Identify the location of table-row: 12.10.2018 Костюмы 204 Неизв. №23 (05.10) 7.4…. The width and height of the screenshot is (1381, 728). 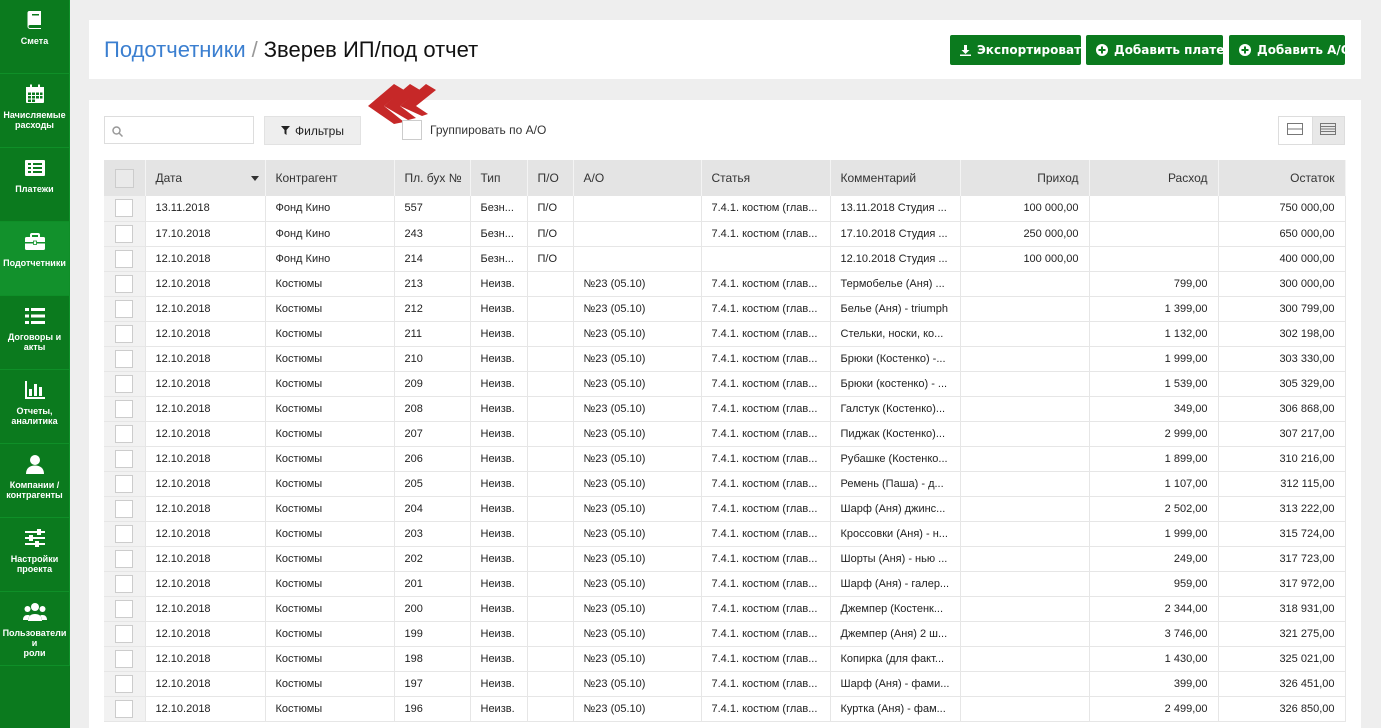
(725, 509).